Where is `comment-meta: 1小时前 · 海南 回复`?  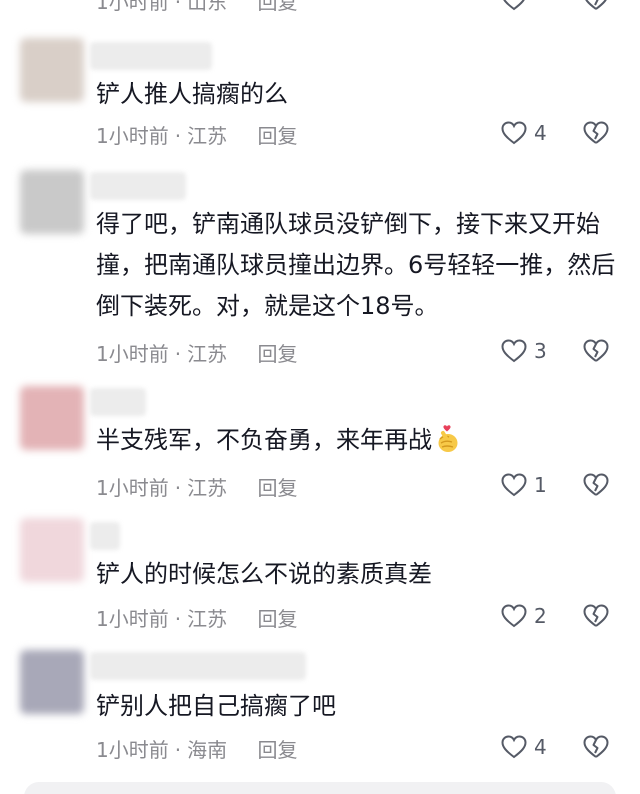 comment-meta: 1小时前 · 海南 回复 is located at coordinates (196, 748).